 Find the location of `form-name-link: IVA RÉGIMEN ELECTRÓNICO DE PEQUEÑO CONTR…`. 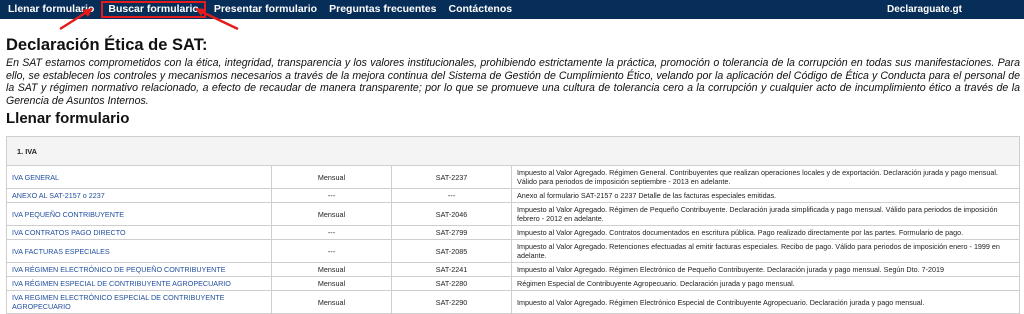

form-name-link: IVA RÉGIMEN ELECTRÓNICO DE PEQUEÑO CONTR… is located at coordinates (139, 269).